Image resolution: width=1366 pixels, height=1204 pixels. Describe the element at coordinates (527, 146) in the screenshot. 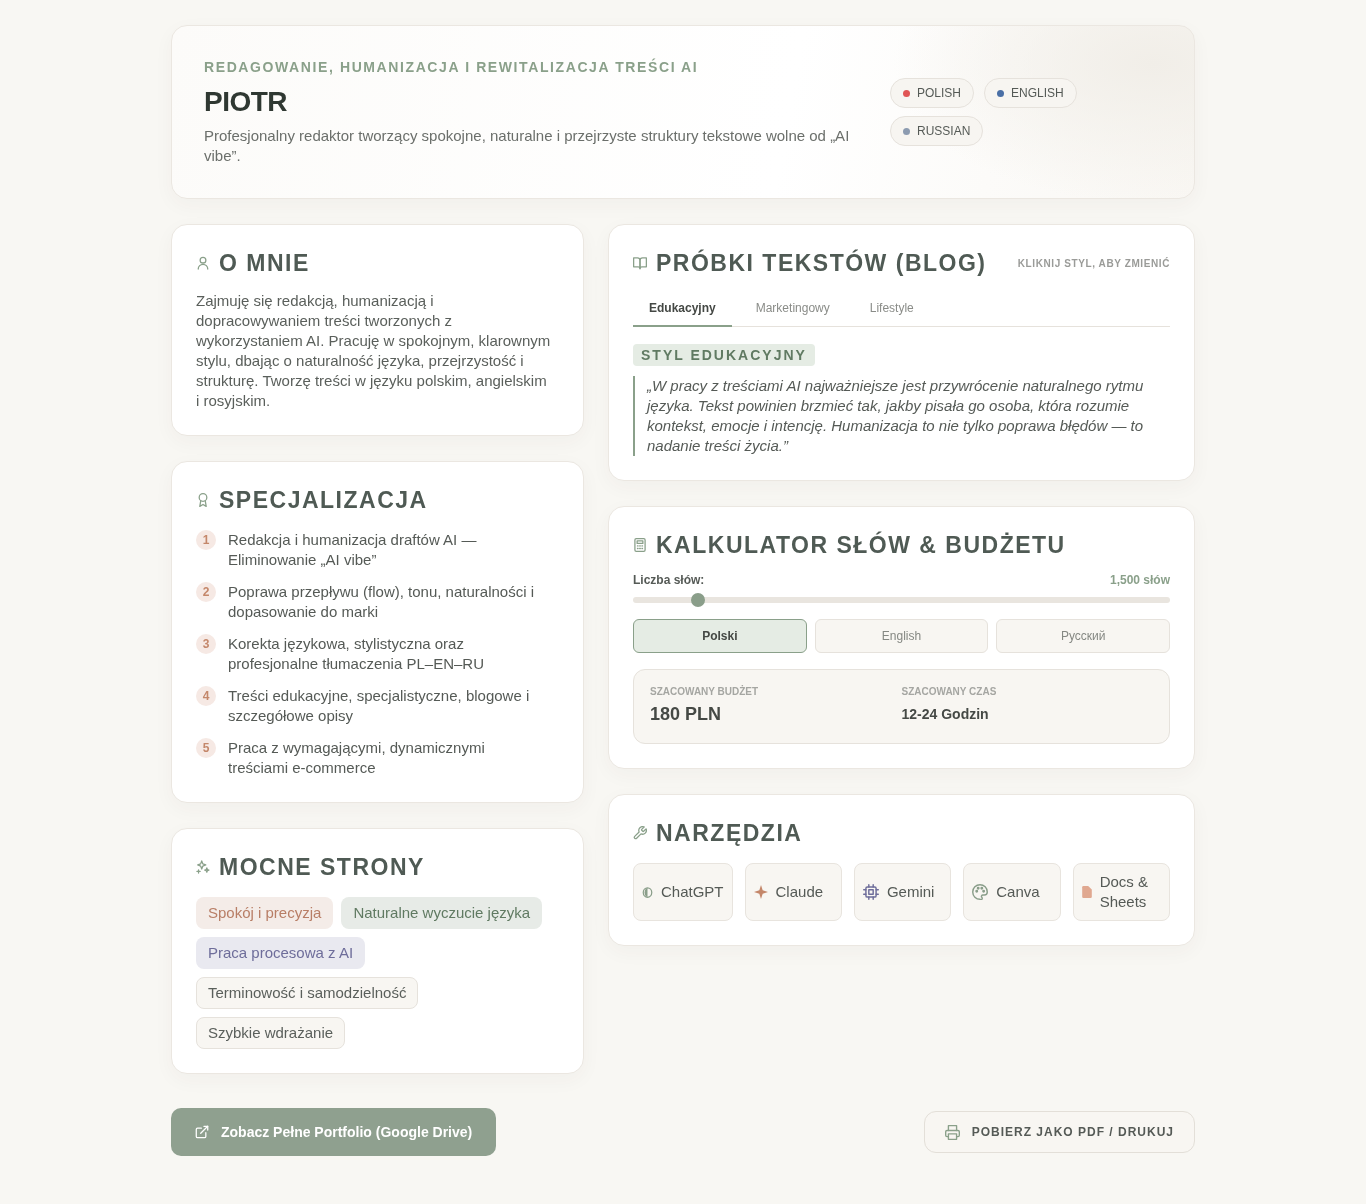

I see `profile-tagline: Profesjonalny redaktor tworzący spokojne, naturalne i przejrzyste struktury tekstowe wolne od „AI vibe”.` at that location.